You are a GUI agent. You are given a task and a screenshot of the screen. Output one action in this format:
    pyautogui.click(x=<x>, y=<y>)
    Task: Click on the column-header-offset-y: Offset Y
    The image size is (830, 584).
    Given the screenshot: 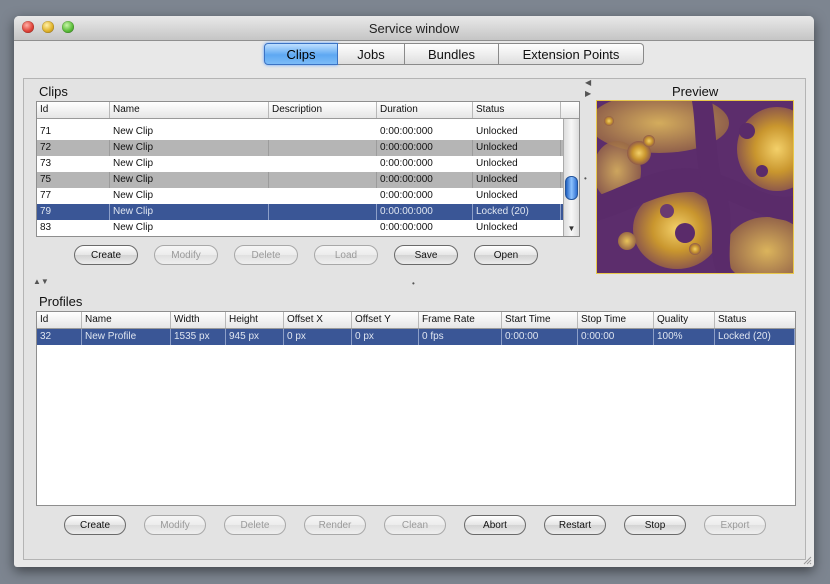 What is the action you would take?
    pyautogui.click(x=385, y=320)
    